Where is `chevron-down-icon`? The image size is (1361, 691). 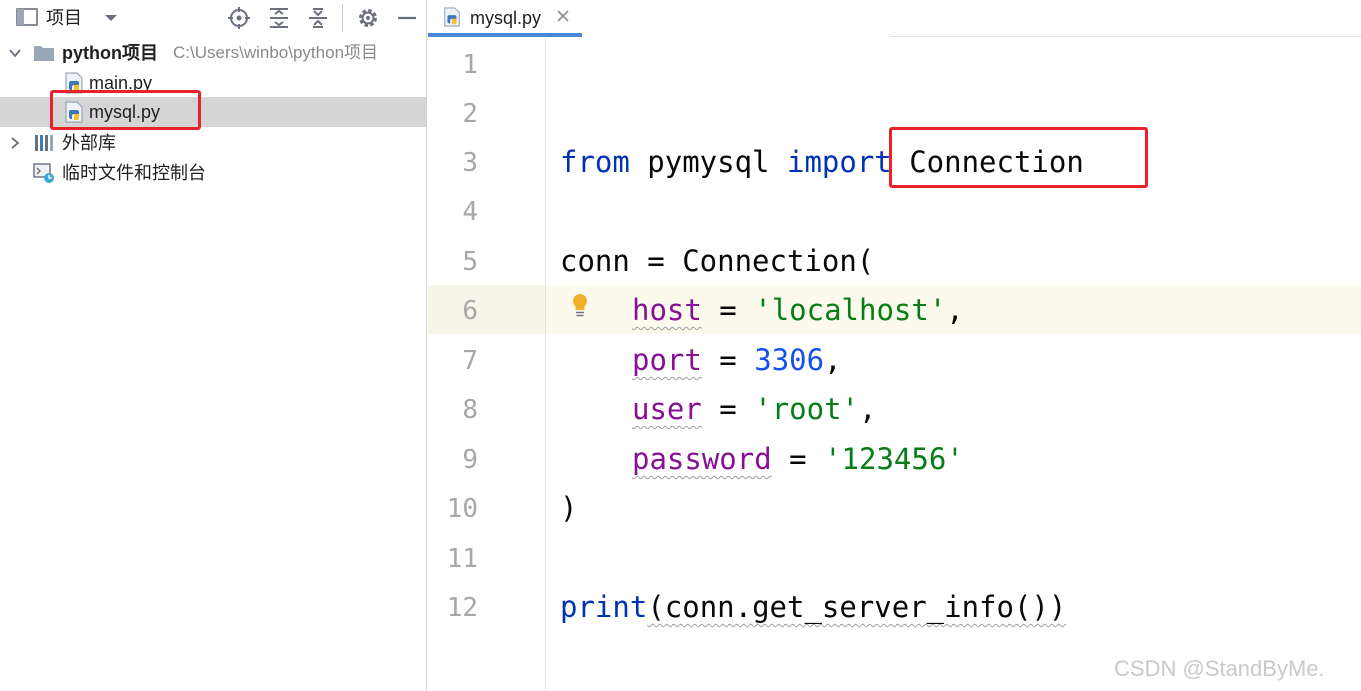
chevron-down-icon is located at coordinates (15, 53).